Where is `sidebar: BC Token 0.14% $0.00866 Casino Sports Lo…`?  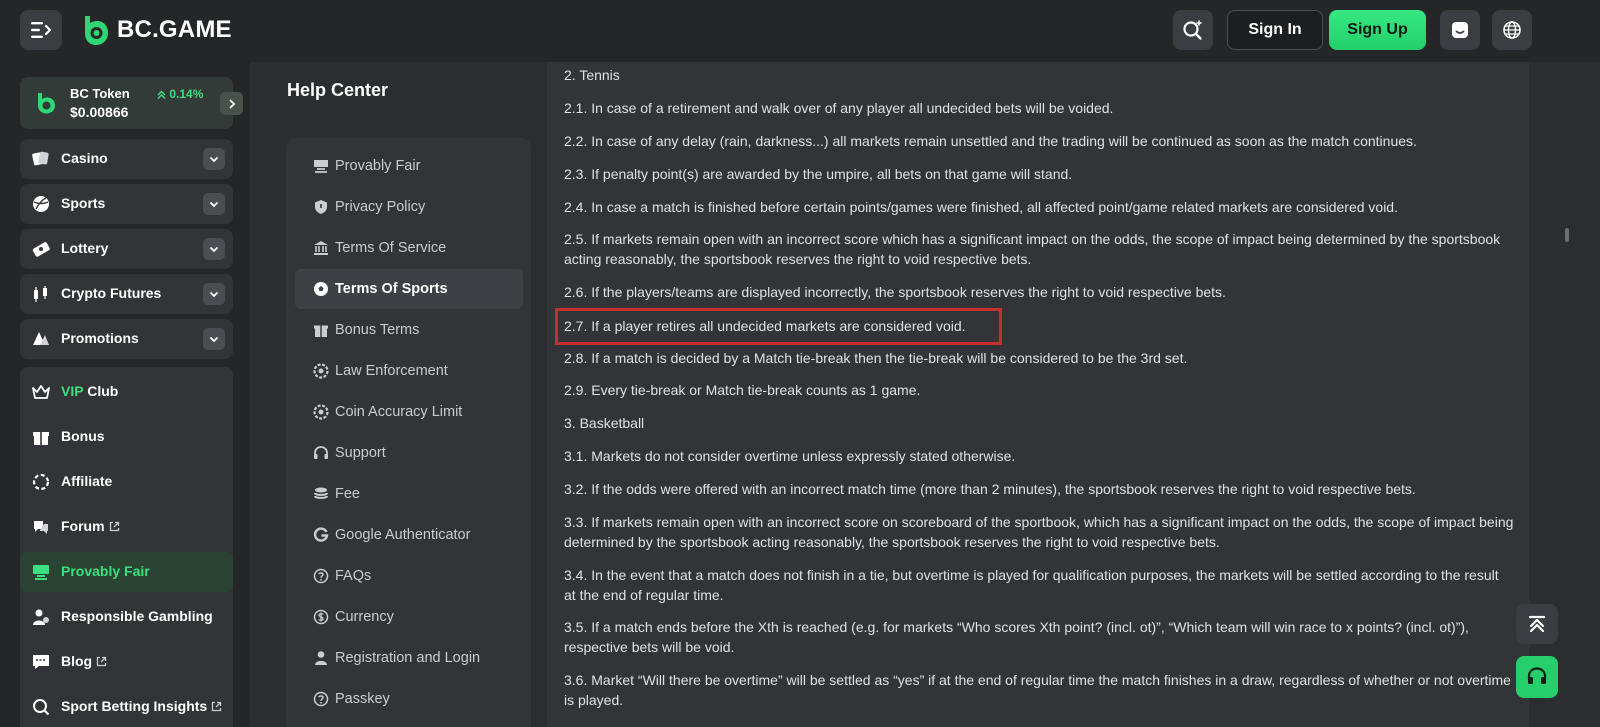 sidebar: BC Token 0.14% $0.00866 Casino Sports Lo… is located at coordinates (125, 394).